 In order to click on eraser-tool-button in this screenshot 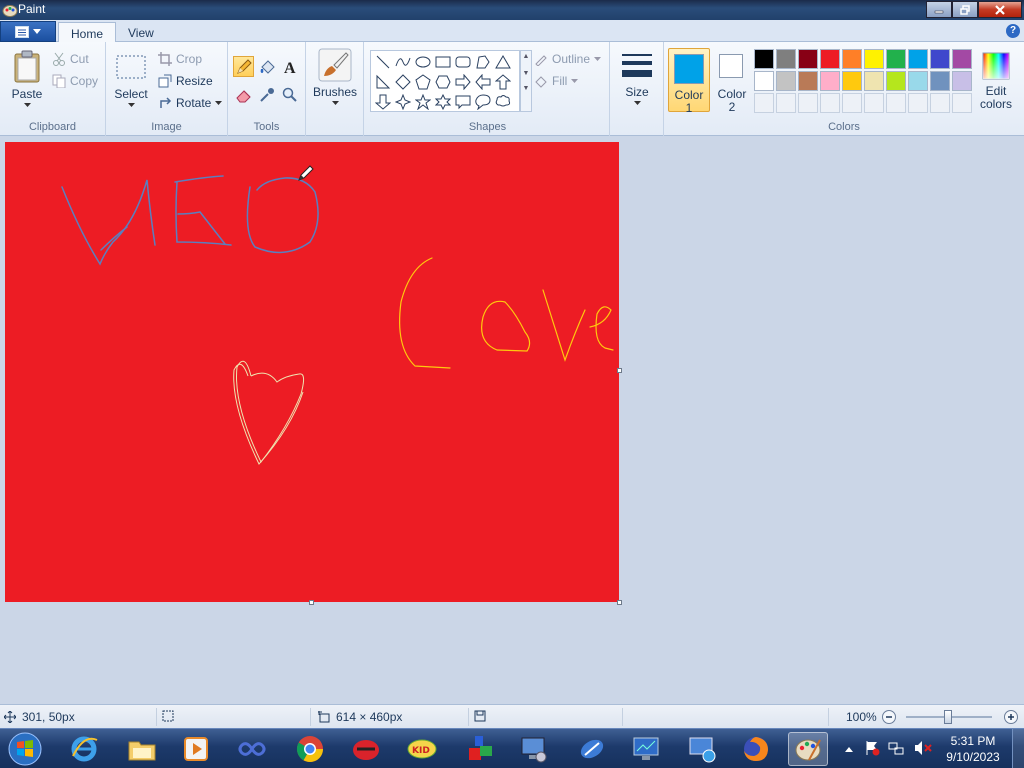, I will do `click(243, 94)`.